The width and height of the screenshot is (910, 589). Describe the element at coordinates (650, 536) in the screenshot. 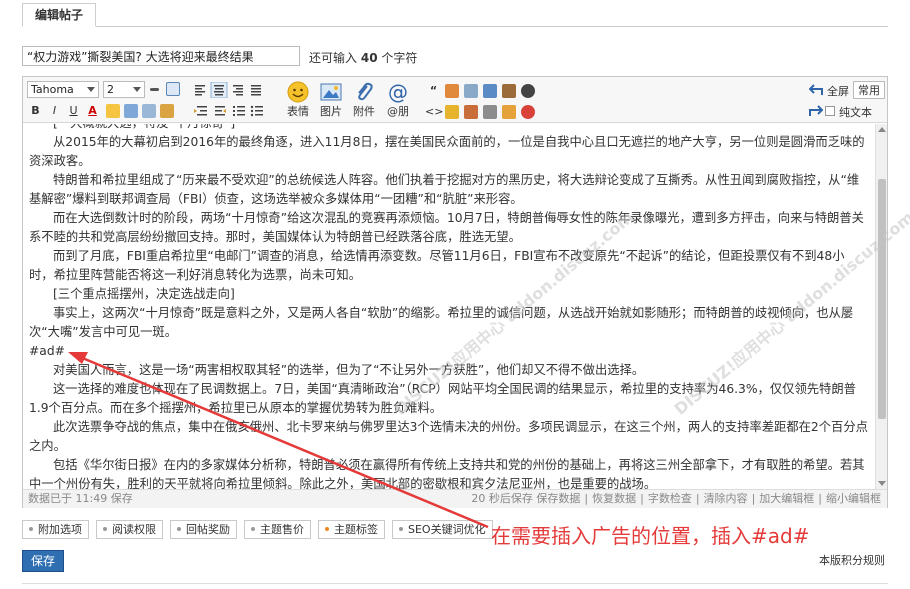

I see `annotation-text: 在需要插入广告的位置，插入#ad#` at that location.